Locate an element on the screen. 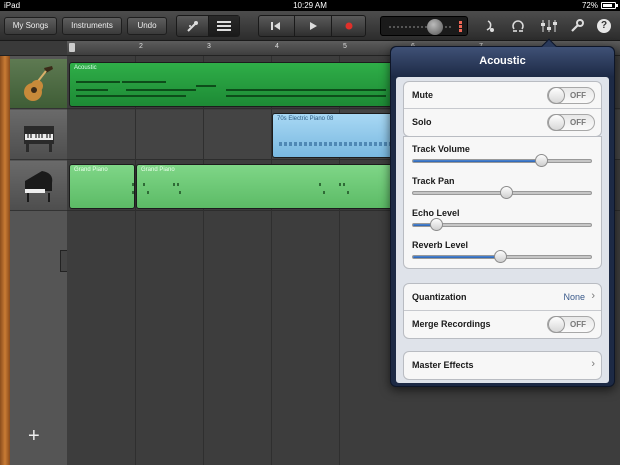 Image resolution: width=620 pixels, height=465 pixels. playhead is located at coordinates (72, 47).